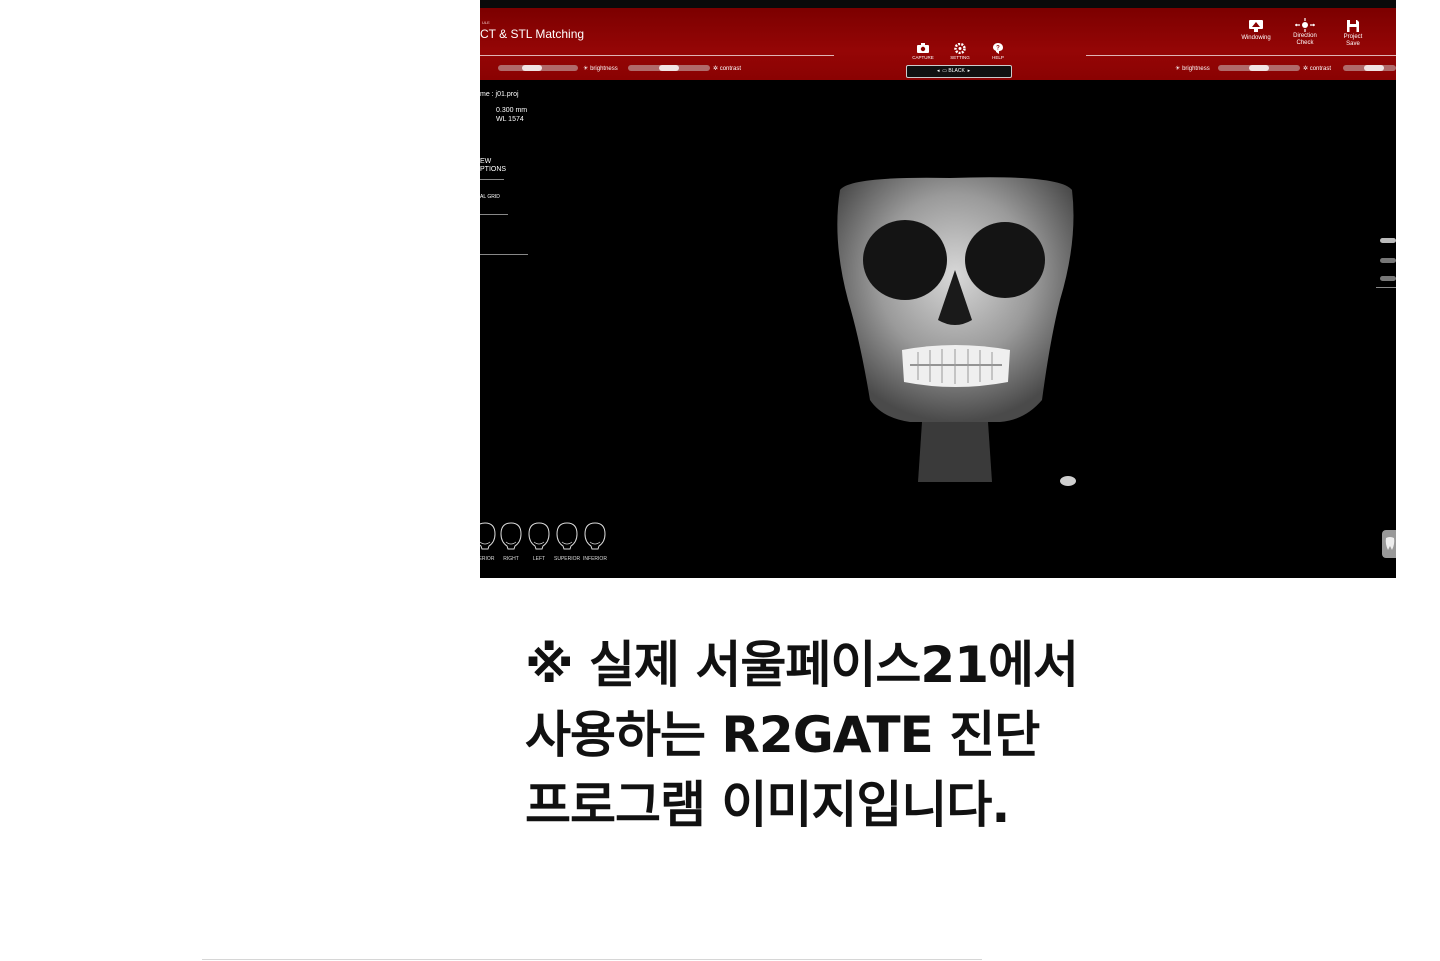  I want to click on voxel-size: 0.300 mm, so click(512, 110).